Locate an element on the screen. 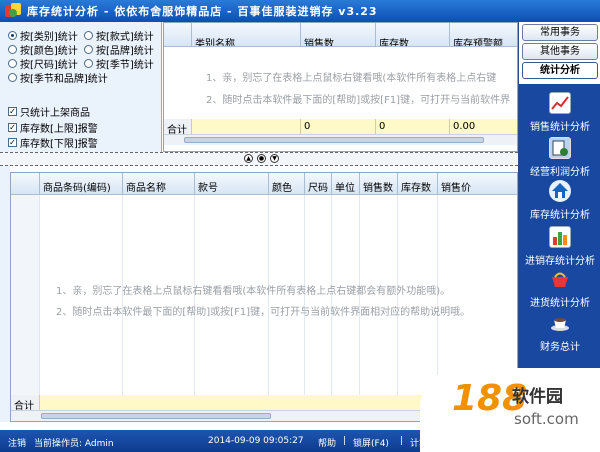 The image size is (600, 452). radio-label: 按[颜色]统计 is located at coordinates (49, 51).